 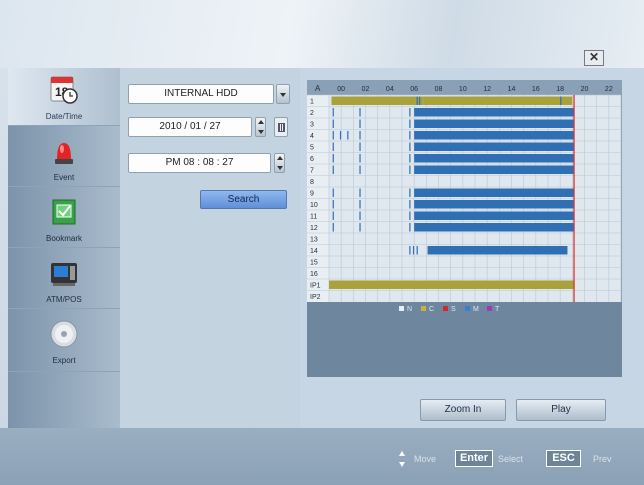 What do you see at coordinates (312, 182) in the screenshot?
I see `row-label: 8` at bounding box center [312, 182].